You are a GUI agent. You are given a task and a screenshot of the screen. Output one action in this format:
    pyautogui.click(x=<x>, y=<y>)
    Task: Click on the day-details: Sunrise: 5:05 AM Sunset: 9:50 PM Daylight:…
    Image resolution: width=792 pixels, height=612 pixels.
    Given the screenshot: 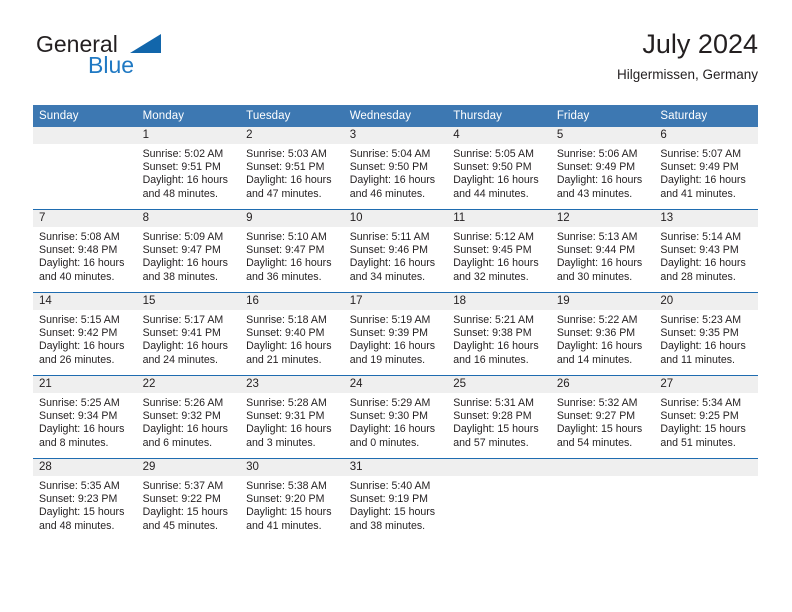 What is the action you would take?
    pyautogui.click(x=499, y=172)
    